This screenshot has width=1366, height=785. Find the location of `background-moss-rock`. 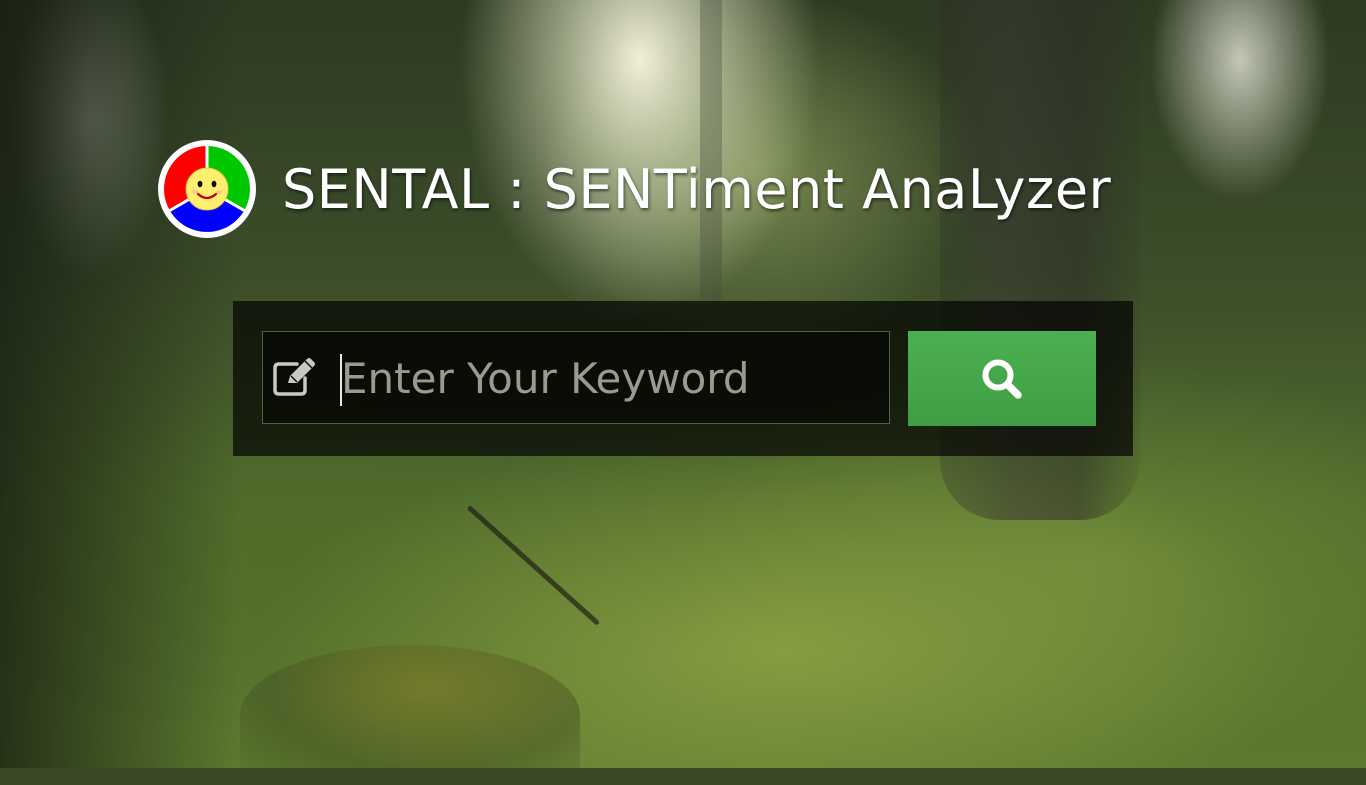

background-moss-rock is located at coordinates (410, 715).